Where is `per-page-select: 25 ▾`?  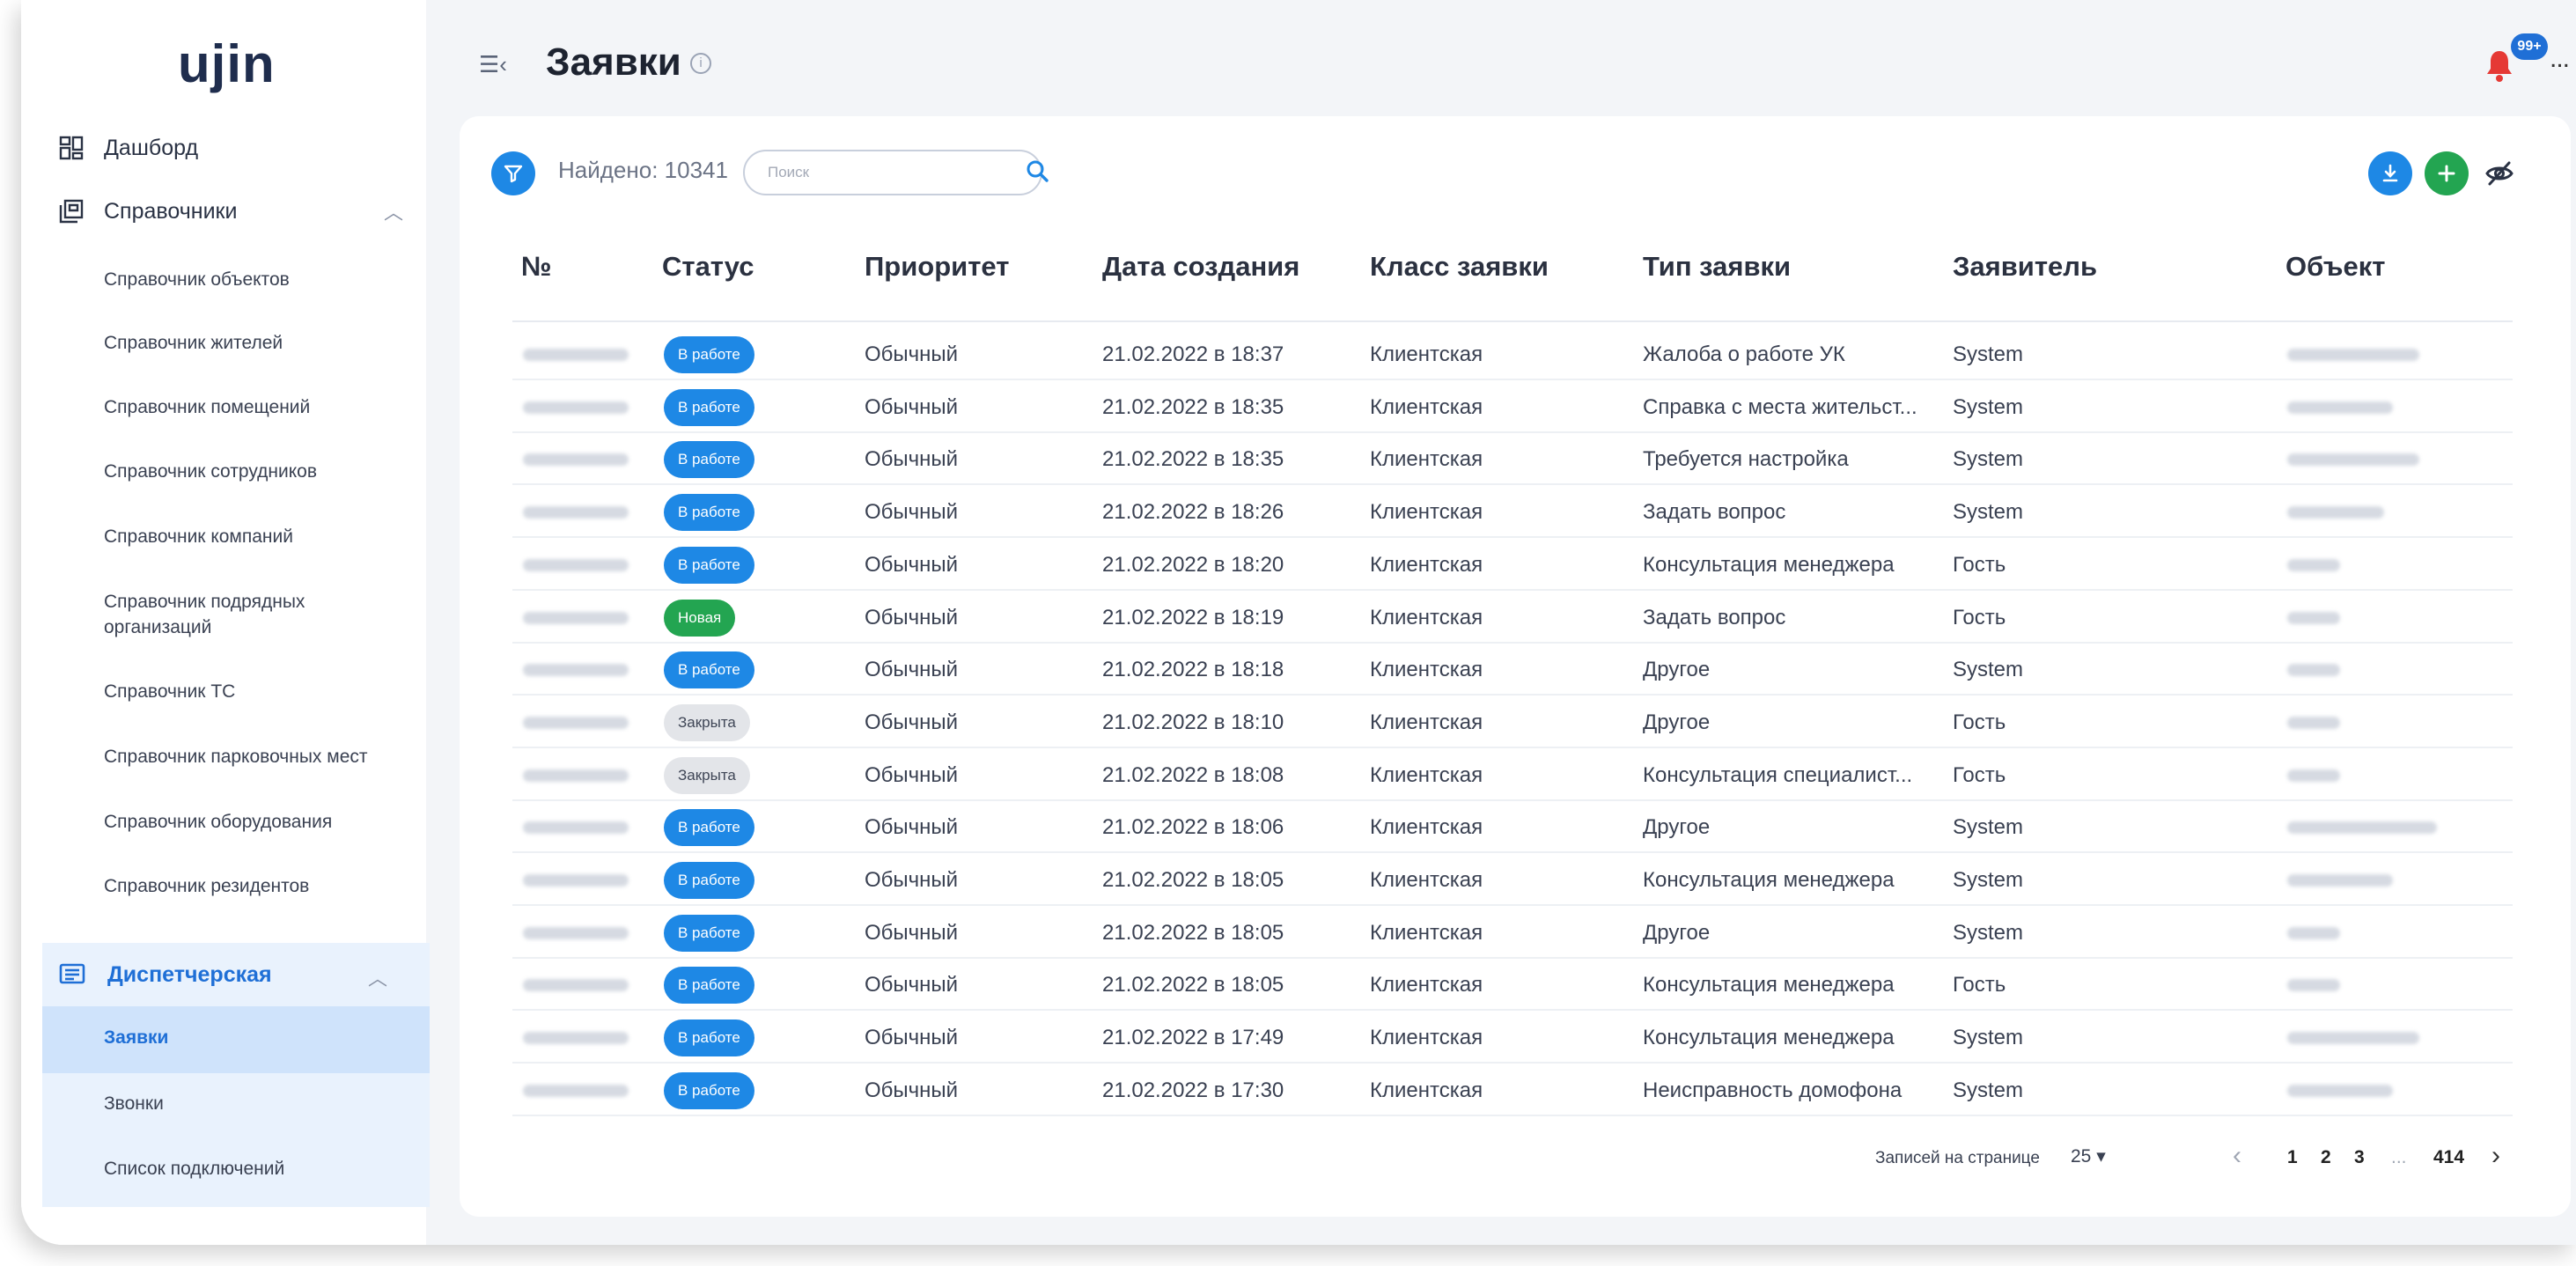
per-page-select: 25 ▾ is located at coordinates (2089, 1156).